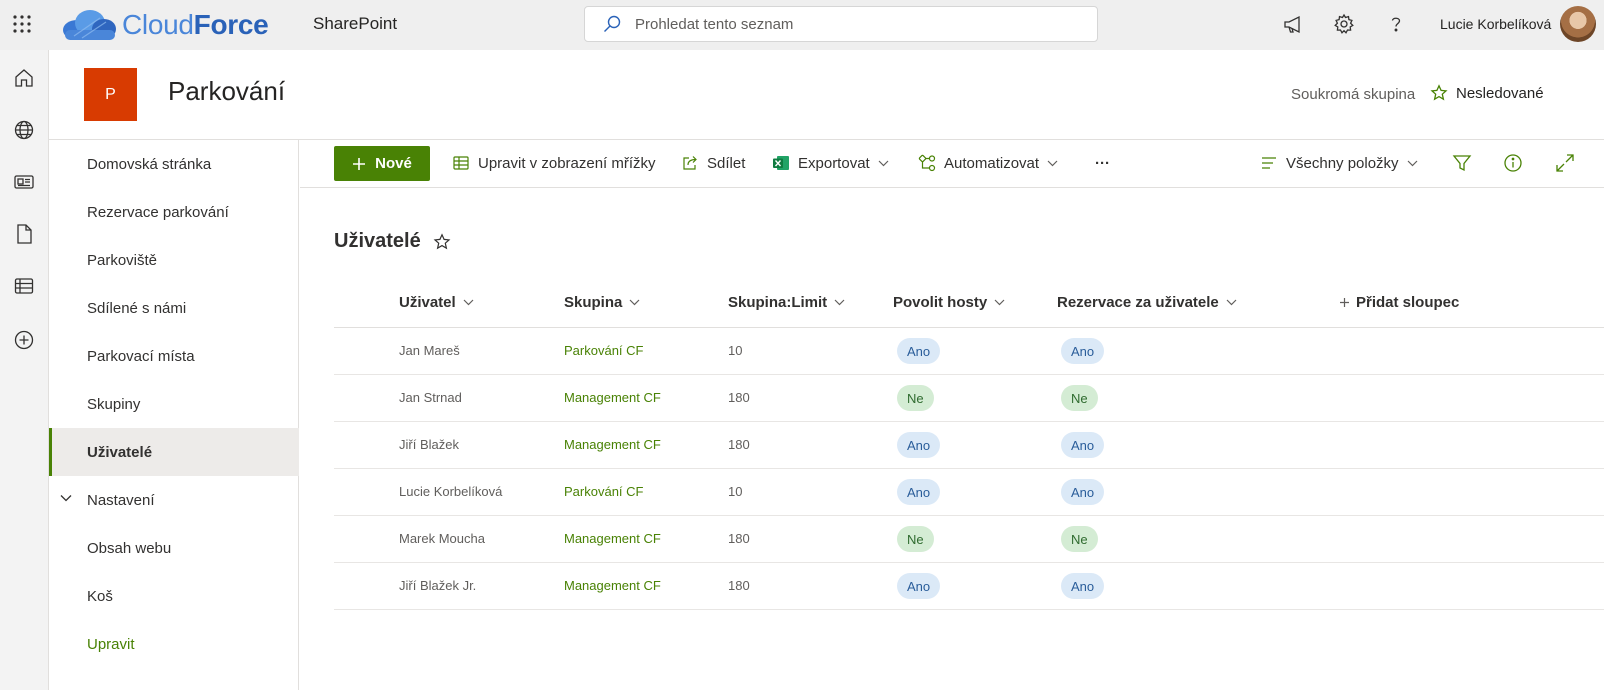 The height and width of the screenshot is (690, 1604). I want to click on site-logo: P, so click(110, 94).